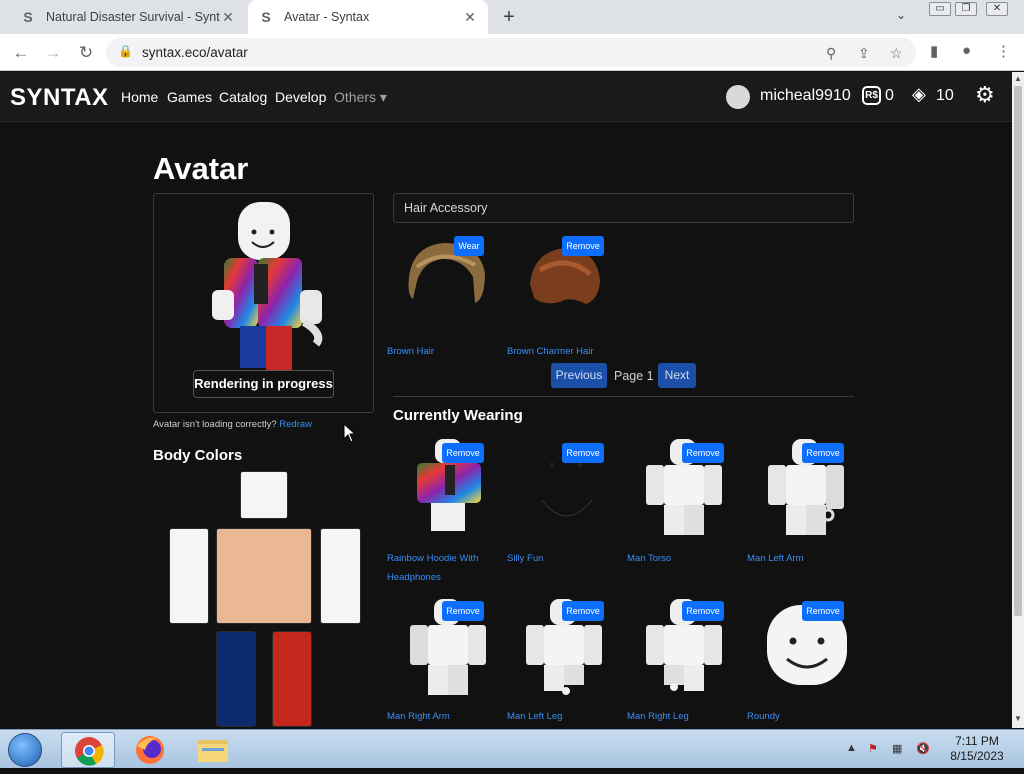 The width and height of the screenshot is (1024, 774). I want to click on body-colors-title: Body Colors, so click(198, 455).